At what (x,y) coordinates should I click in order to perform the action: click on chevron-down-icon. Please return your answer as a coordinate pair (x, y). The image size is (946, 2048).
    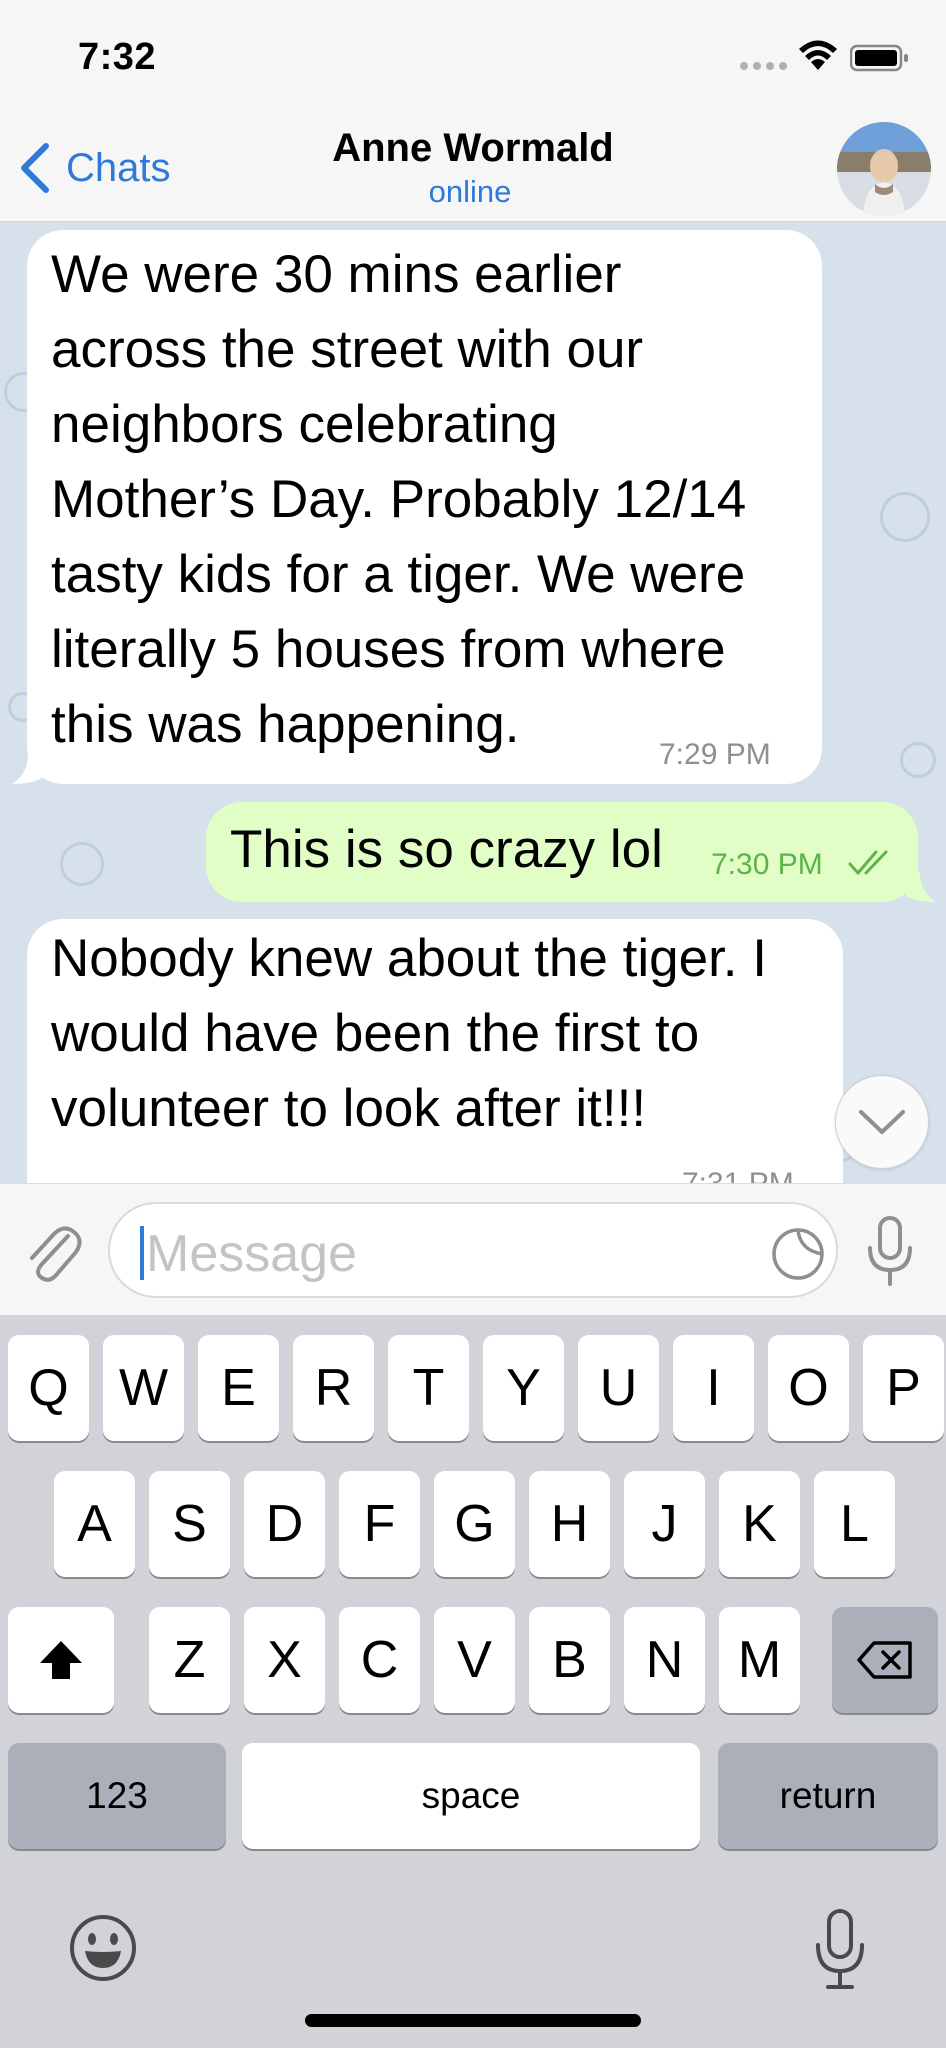
    Looking at the image, I should click on (882, 1122).